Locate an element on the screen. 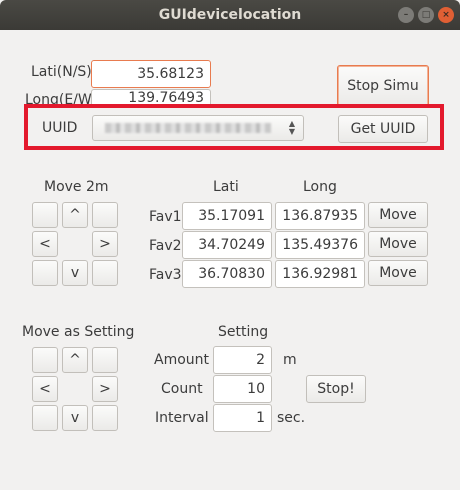 Image resolution: width=460 pixels, height=490 pixels. move-setting-title: Move as Setting is located at coordinates (78, 332).